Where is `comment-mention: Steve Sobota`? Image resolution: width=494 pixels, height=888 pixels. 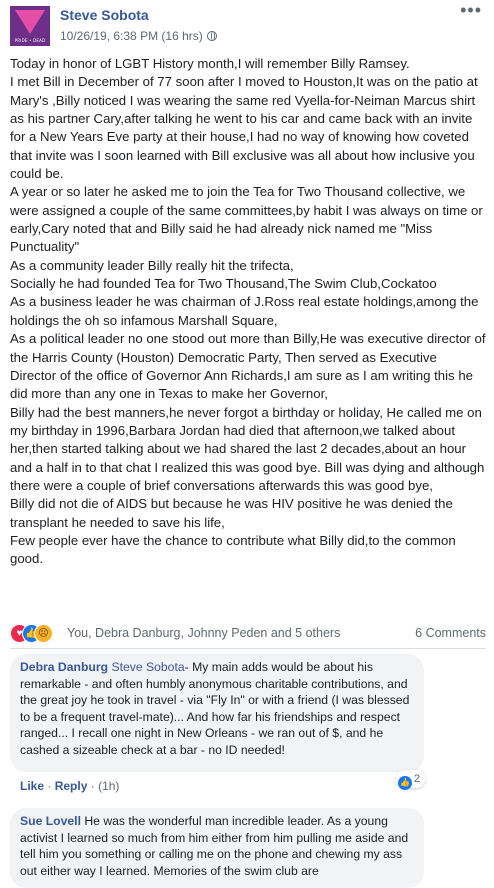
comment-mention: Steve Sobota is located at coordinates (147, 667).